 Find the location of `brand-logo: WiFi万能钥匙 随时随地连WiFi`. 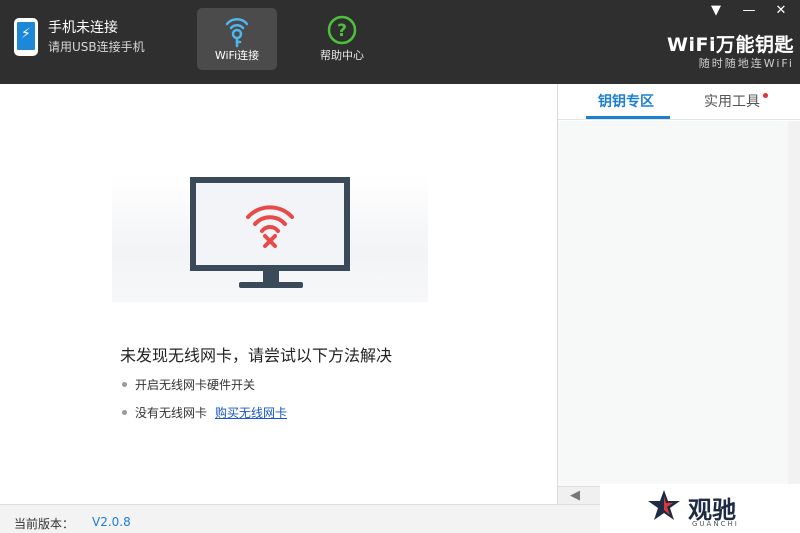

brand-logo: WiFi万能钥匙 随时随地连WiFi is located at coordinates (730, 52).